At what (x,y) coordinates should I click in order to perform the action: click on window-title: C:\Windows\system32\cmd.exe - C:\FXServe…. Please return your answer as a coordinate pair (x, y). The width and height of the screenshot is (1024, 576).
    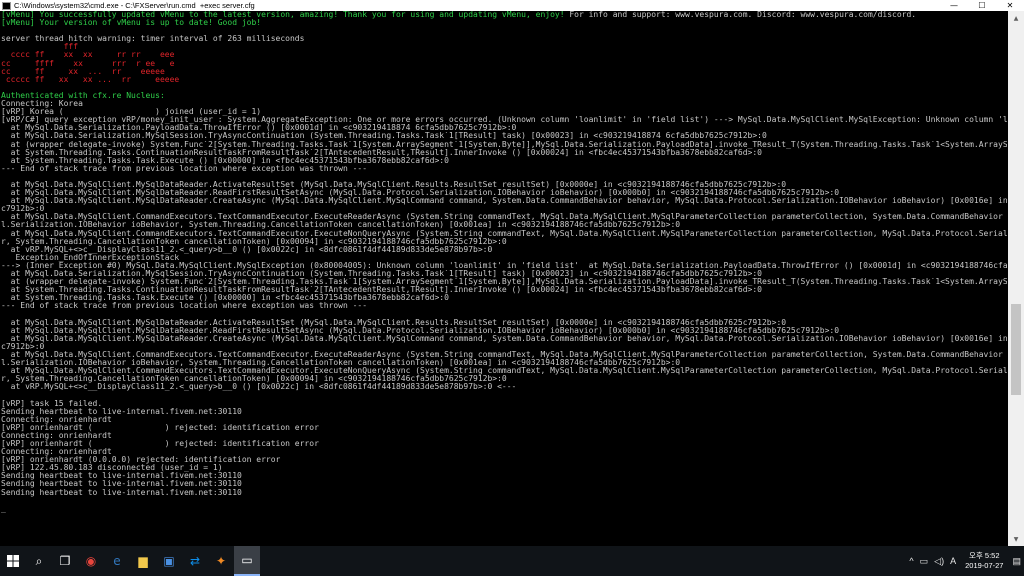
    Looking at the image, I should click on (134, 5).